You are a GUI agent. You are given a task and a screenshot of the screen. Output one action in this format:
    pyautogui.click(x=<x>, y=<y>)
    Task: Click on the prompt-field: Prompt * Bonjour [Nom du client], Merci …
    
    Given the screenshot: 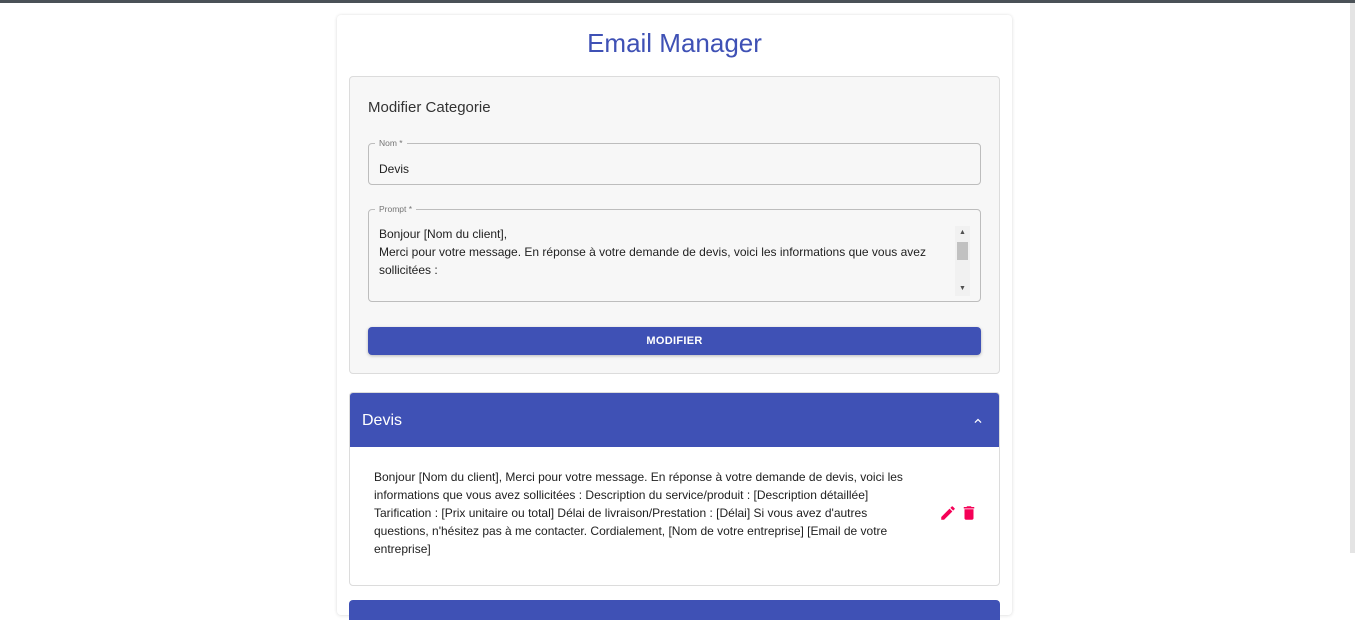 What is the action you would take?
    pyautogui.click(x=674, y=253)
    